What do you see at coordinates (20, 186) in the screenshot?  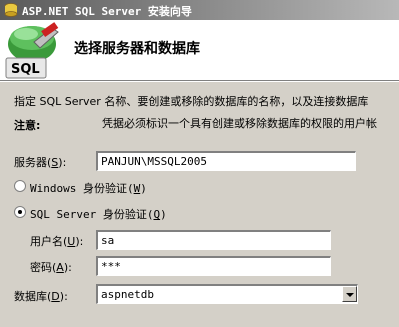 I see `windows-auth-radio` at bounding box center [20, 186].